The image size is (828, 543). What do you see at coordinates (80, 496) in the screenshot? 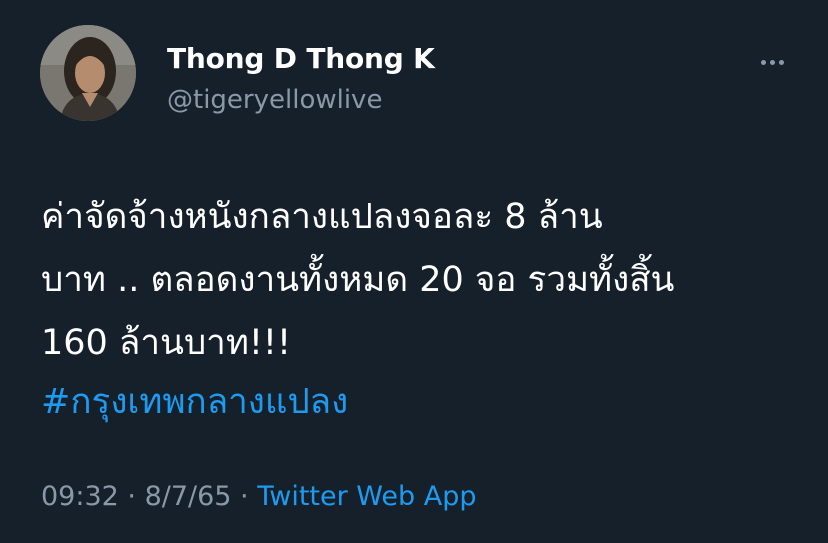
I see `tweet-time: 09:32` at bounding box center [80, 496].